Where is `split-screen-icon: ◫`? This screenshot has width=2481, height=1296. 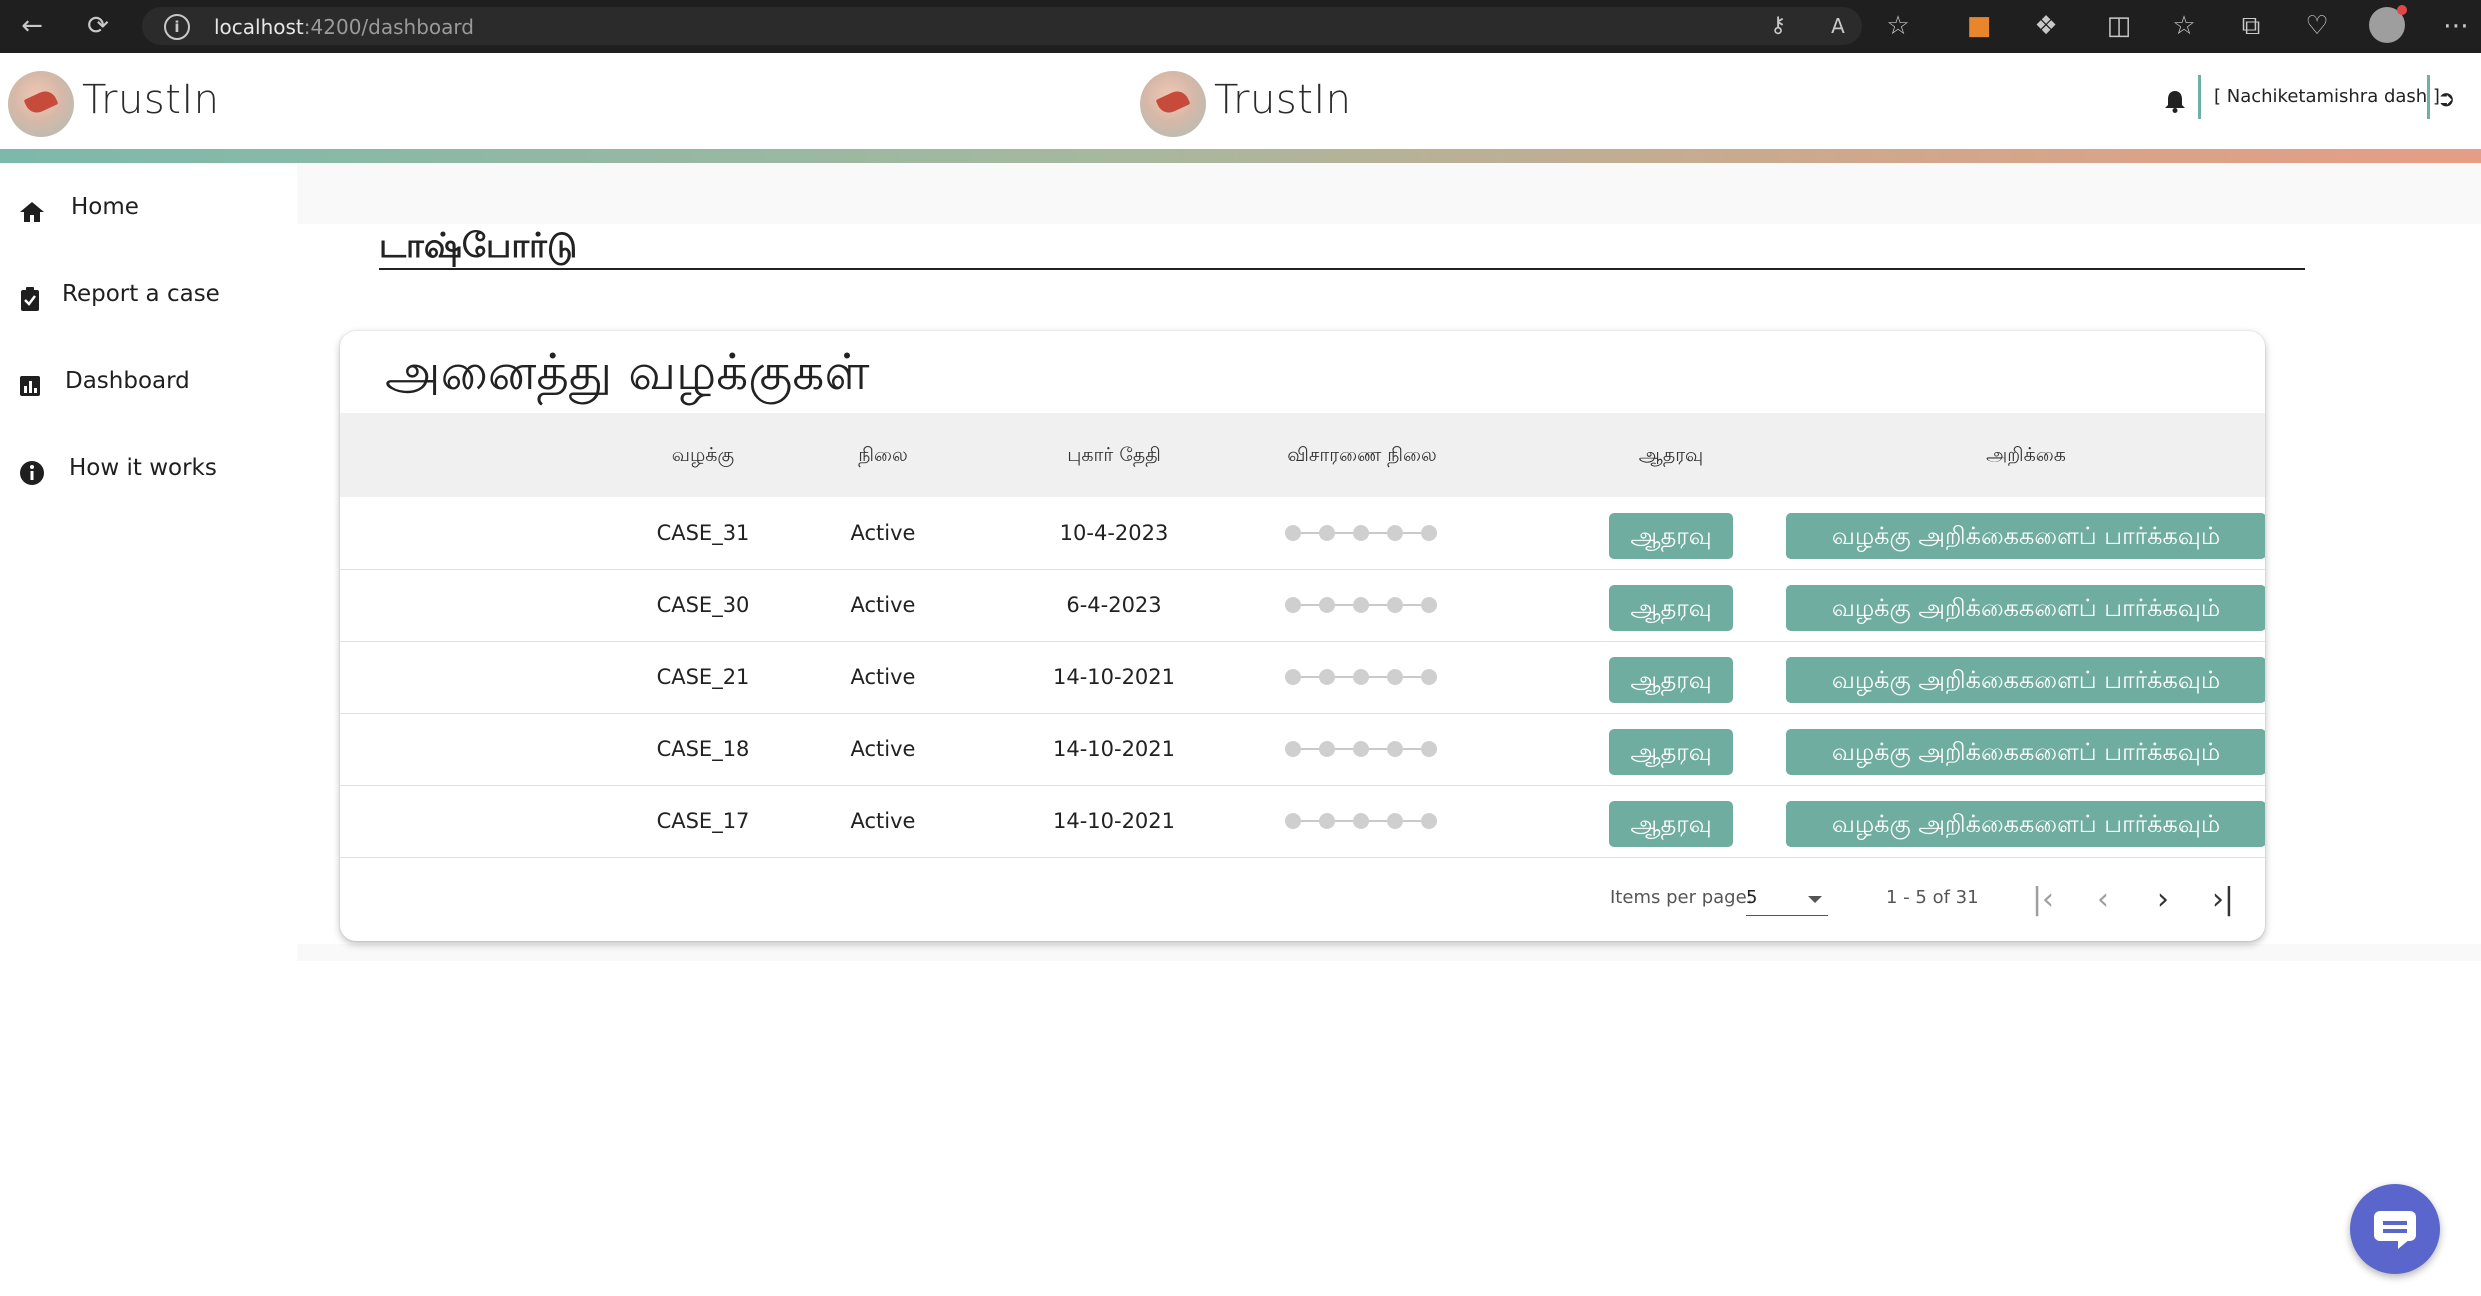 split-screen-icon: ◫ is located at coordinates (2119, 26).